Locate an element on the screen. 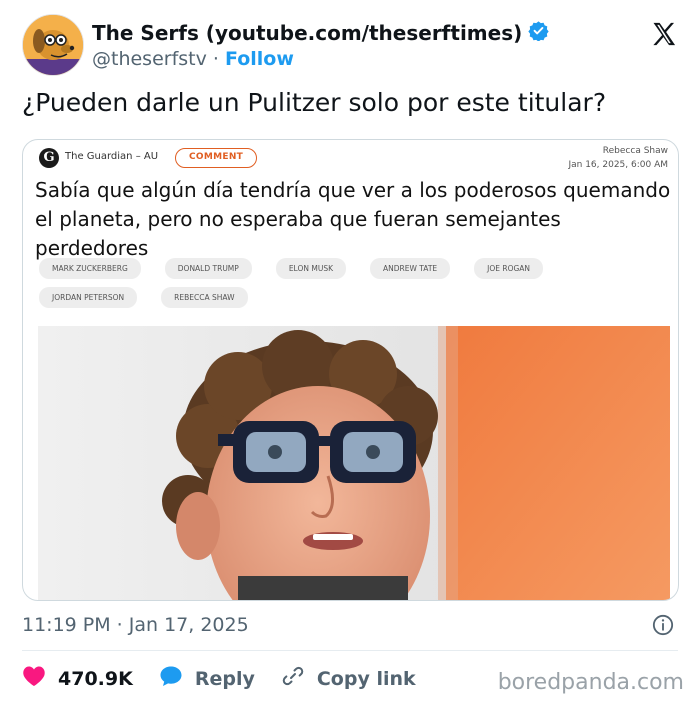 This screenshot has height=704, width=700. tag-mark-zuckerberg: MARK ZUCKERBERG is located at coordinates (90, 268).